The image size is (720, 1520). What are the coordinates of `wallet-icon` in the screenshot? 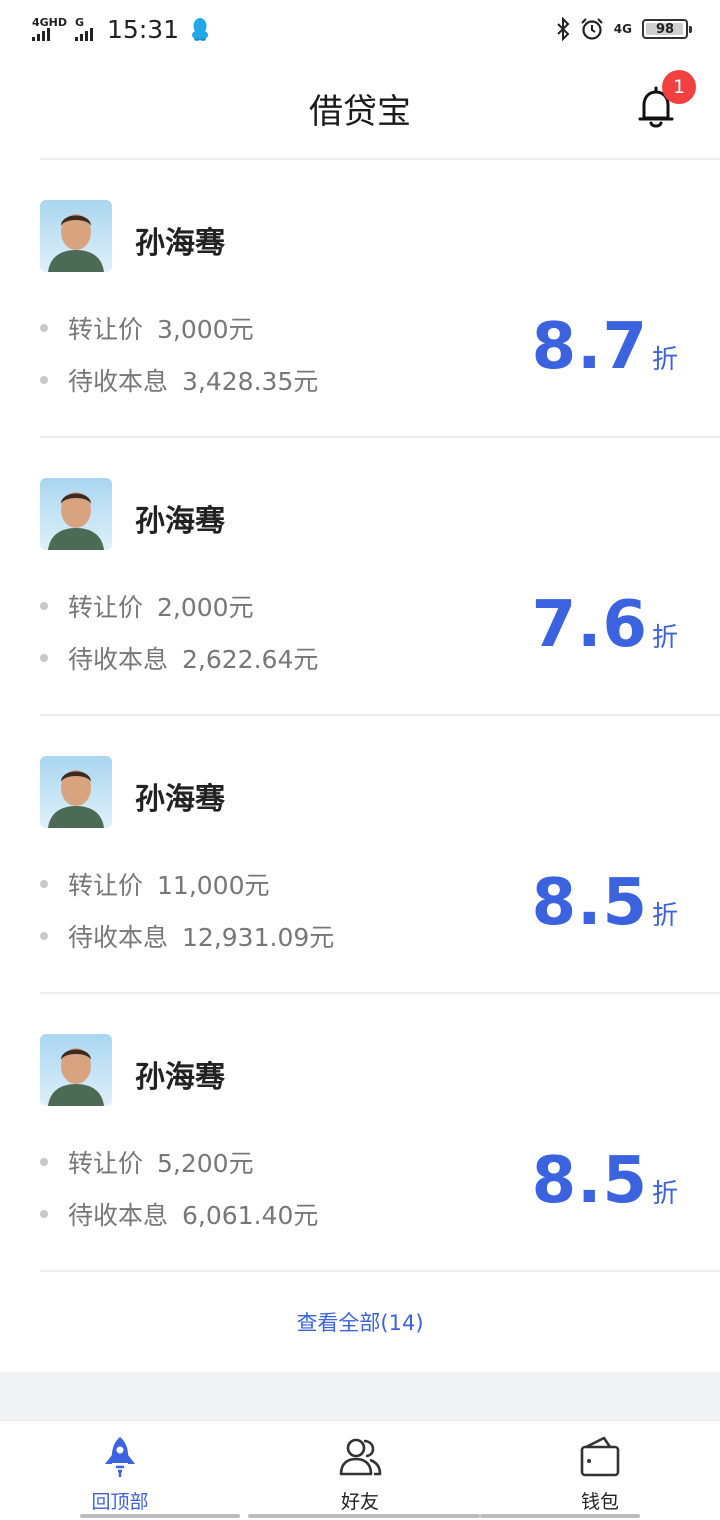 It's located at (600, 1456).